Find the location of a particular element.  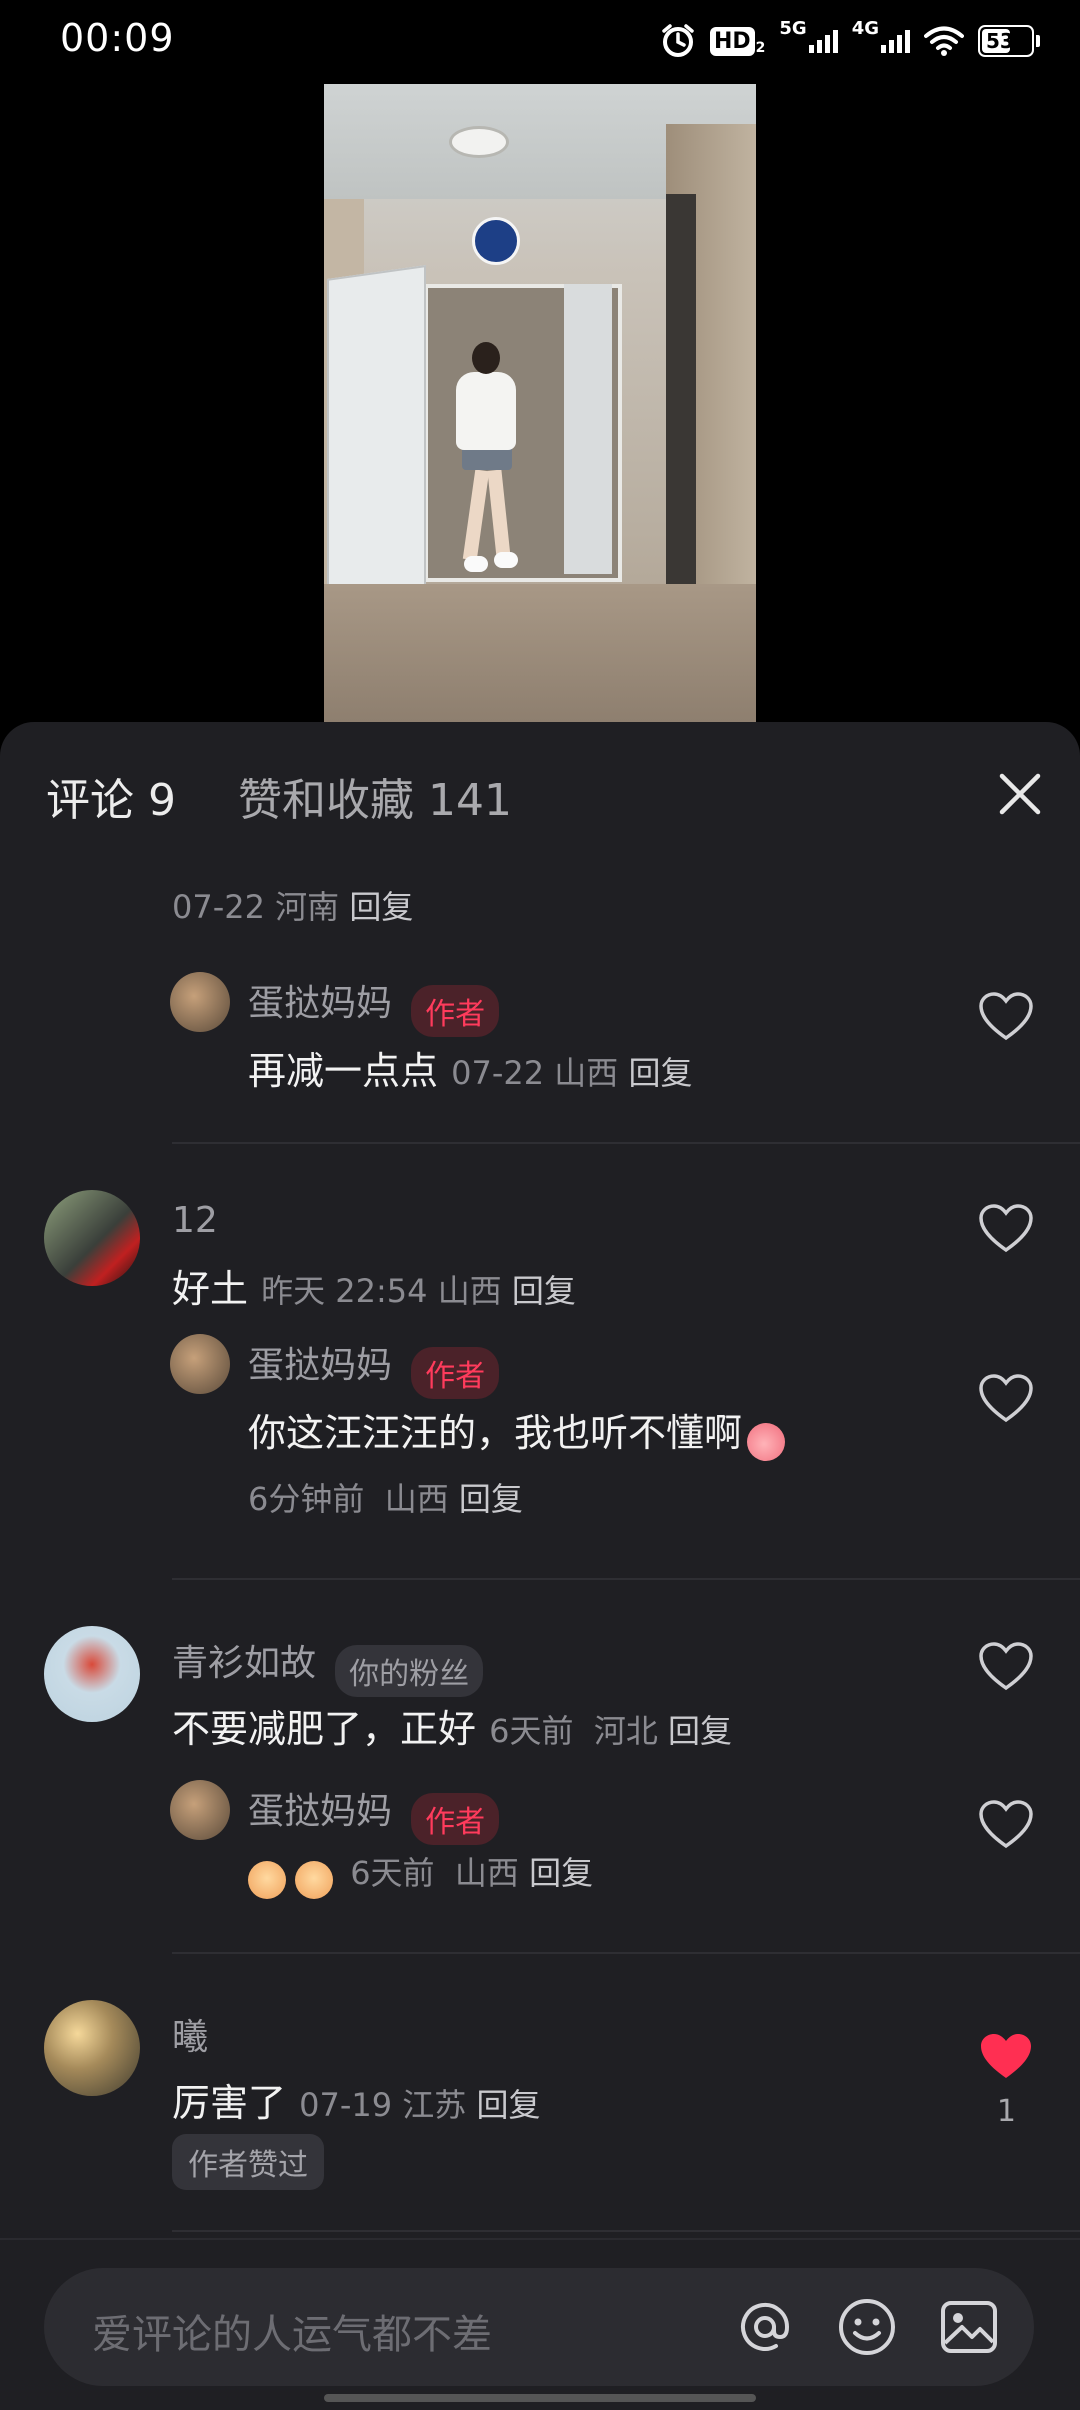

input-placeholder: 爱评论的人运气都不差 is located at coordinates (292, 2331).